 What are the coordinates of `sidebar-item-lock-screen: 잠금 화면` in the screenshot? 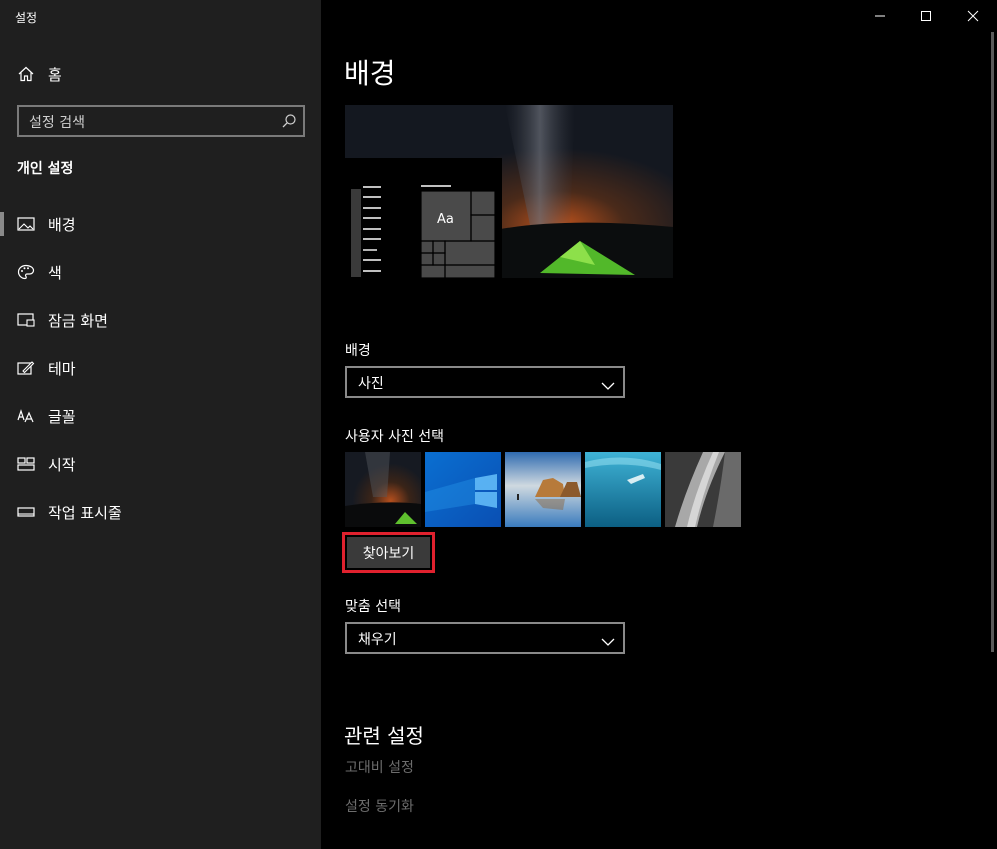 It's located at (160, 320).